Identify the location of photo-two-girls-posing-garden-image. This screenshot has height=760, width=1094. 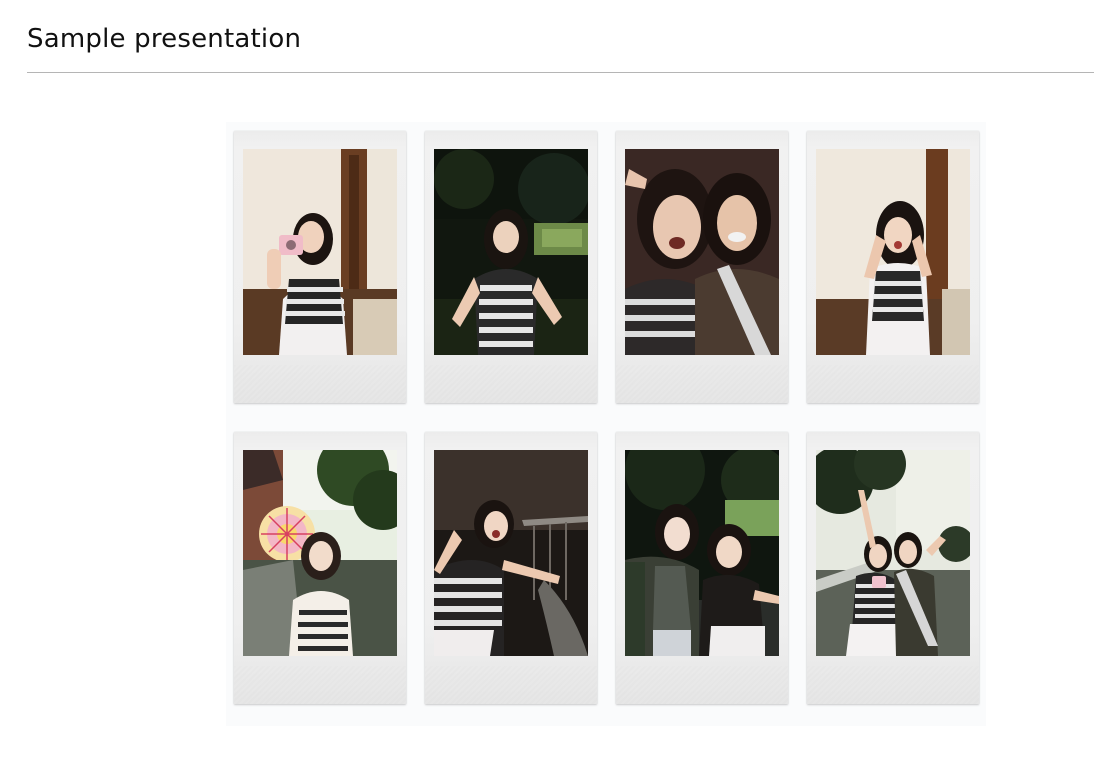
(702, 553).